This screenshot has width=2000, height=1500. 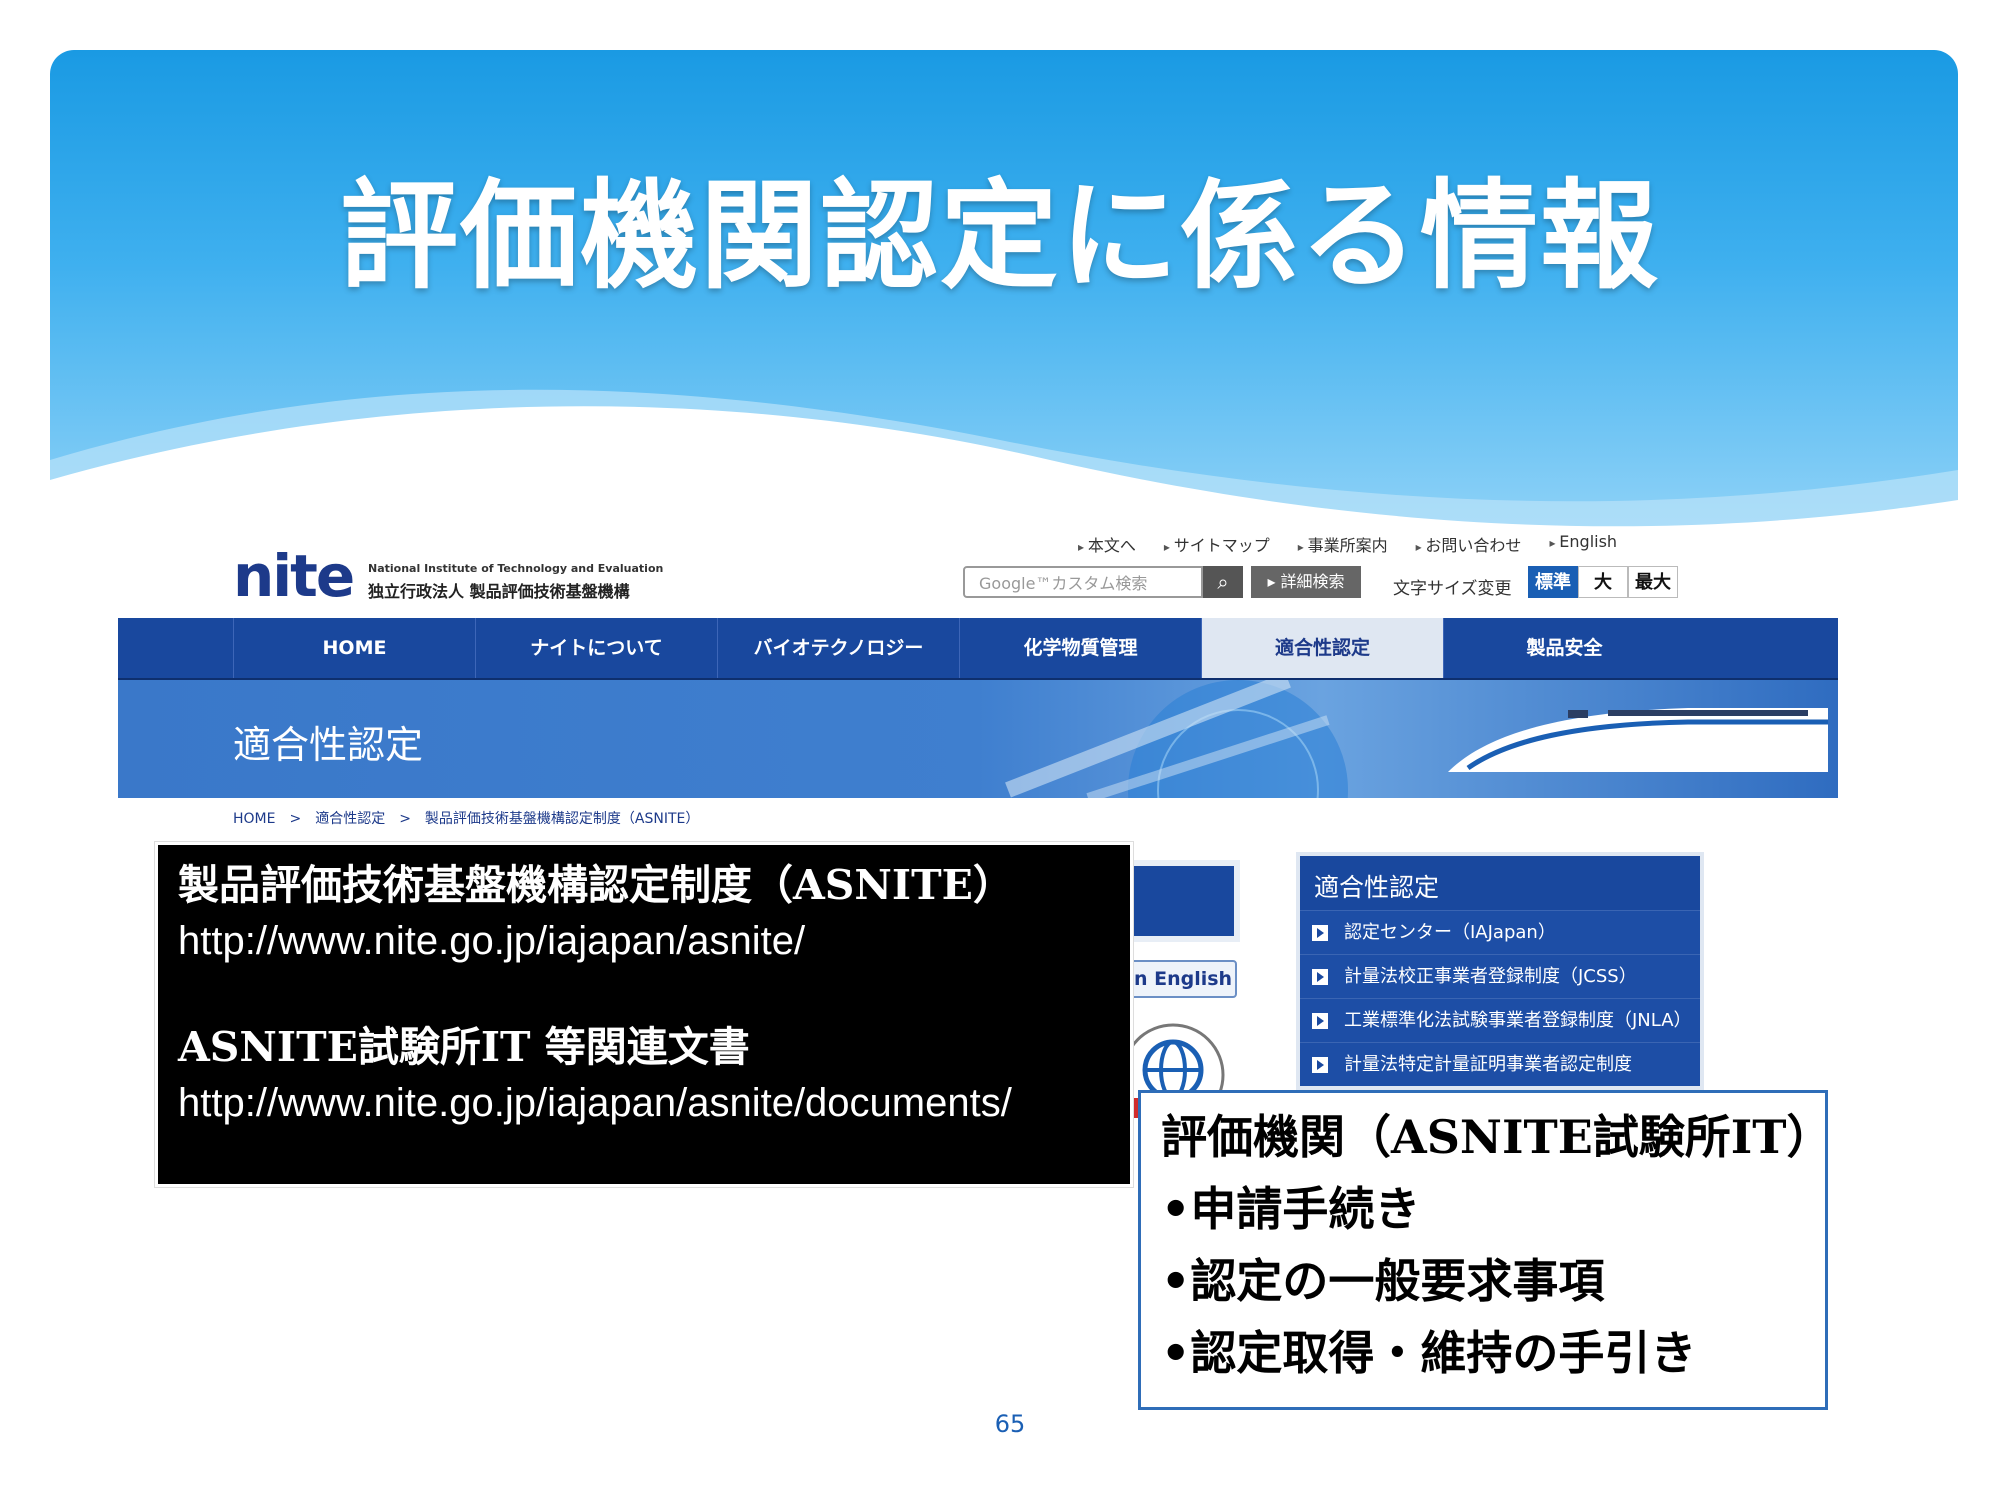 What do you see at coordinates (1416, 739) in the screenshot?
I see `banner-train-globe-image` at bounding box center [1416, 739].